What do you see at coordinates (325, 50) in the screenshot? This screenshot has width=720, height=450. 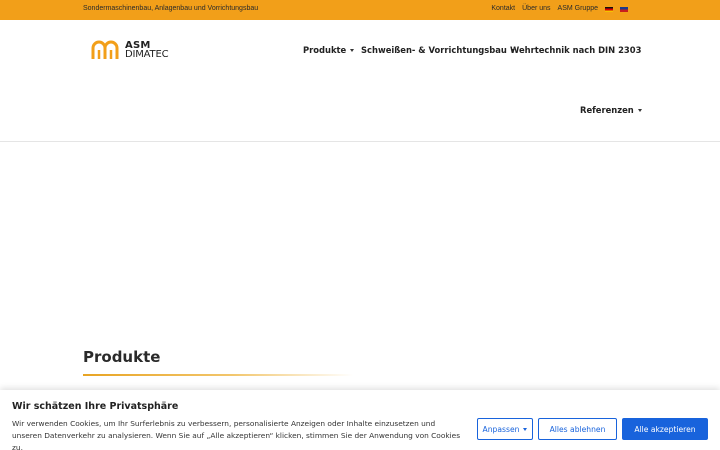 I see `nav-produkte-label: Produkte` at bounding box center [325, 50].